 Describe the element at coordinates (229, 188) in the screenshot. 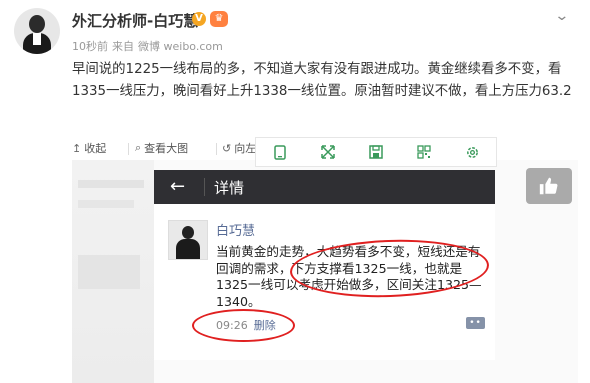

I see `chat-header-title: 详情` at that location.